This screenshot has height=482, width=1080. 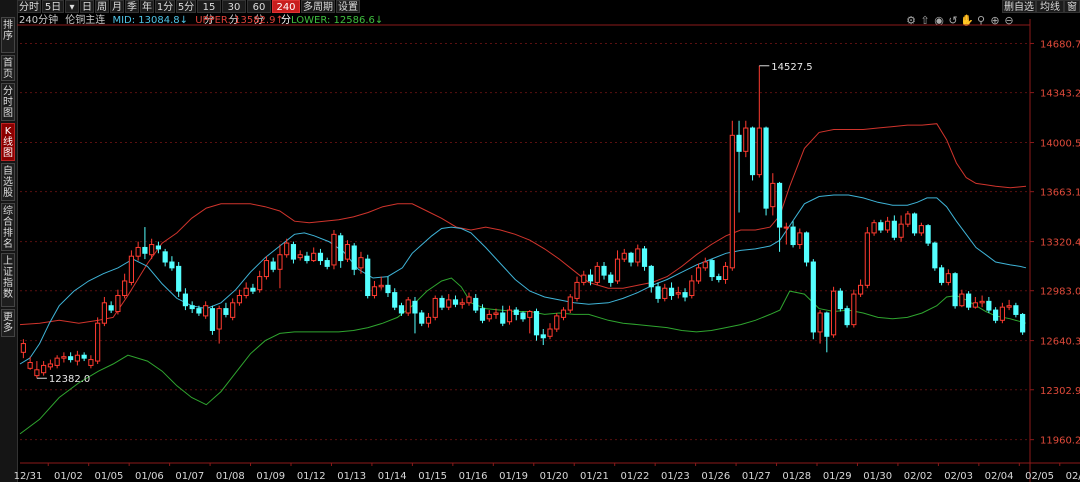 What do you see at coordinates (68, 476) in the screenshot?
I see `date-tick-label: 01/02` at bounding box center [68, 476].